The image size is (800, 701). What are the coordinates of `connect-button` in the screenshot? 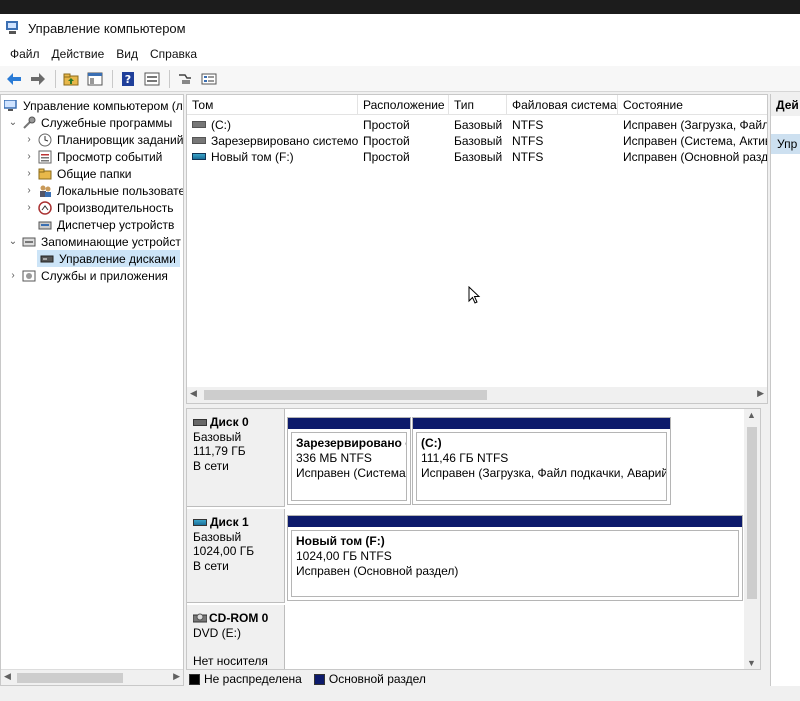 It's located at (185, 79).